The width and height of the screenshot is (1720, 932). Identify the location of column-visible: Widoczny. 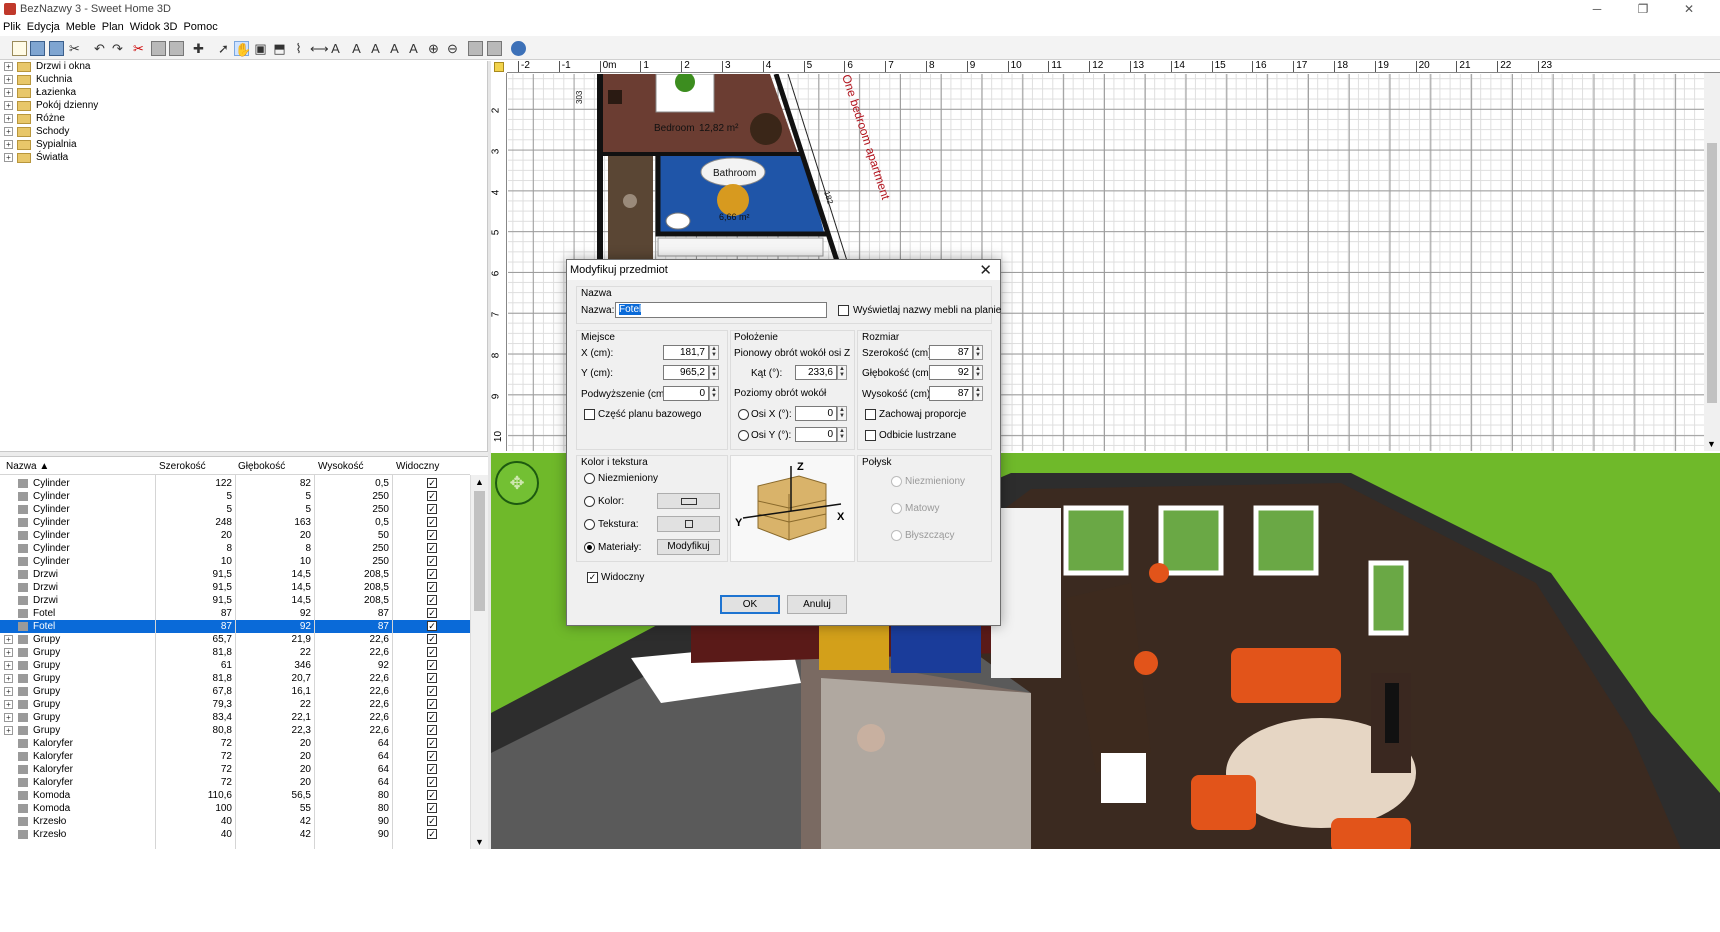
(417, 466).